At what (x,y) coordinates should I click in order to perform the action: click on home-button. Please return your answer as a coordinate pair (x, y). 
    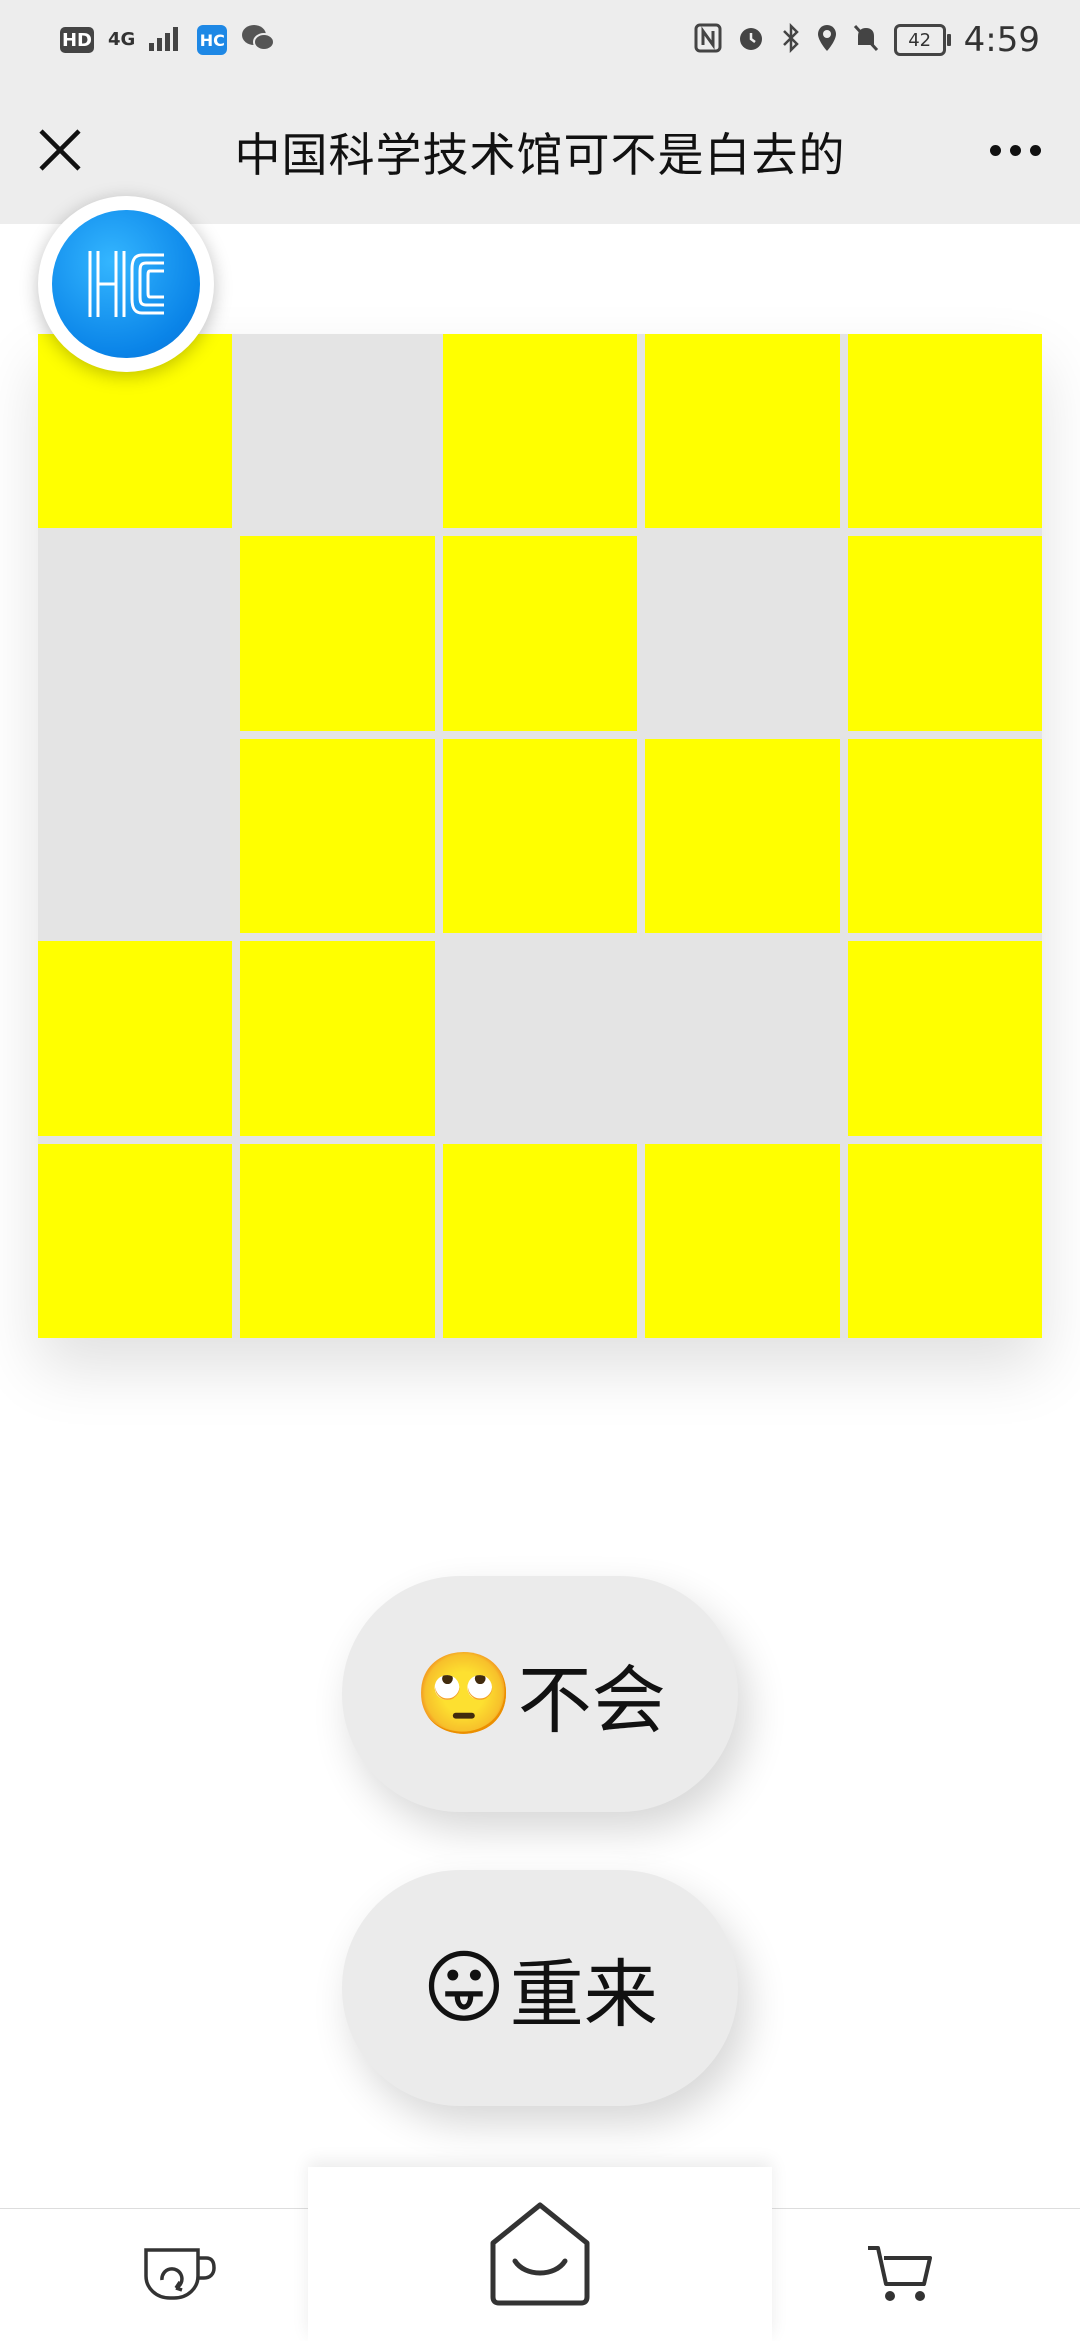
    Looking at the image, I should click on (540, 2254).